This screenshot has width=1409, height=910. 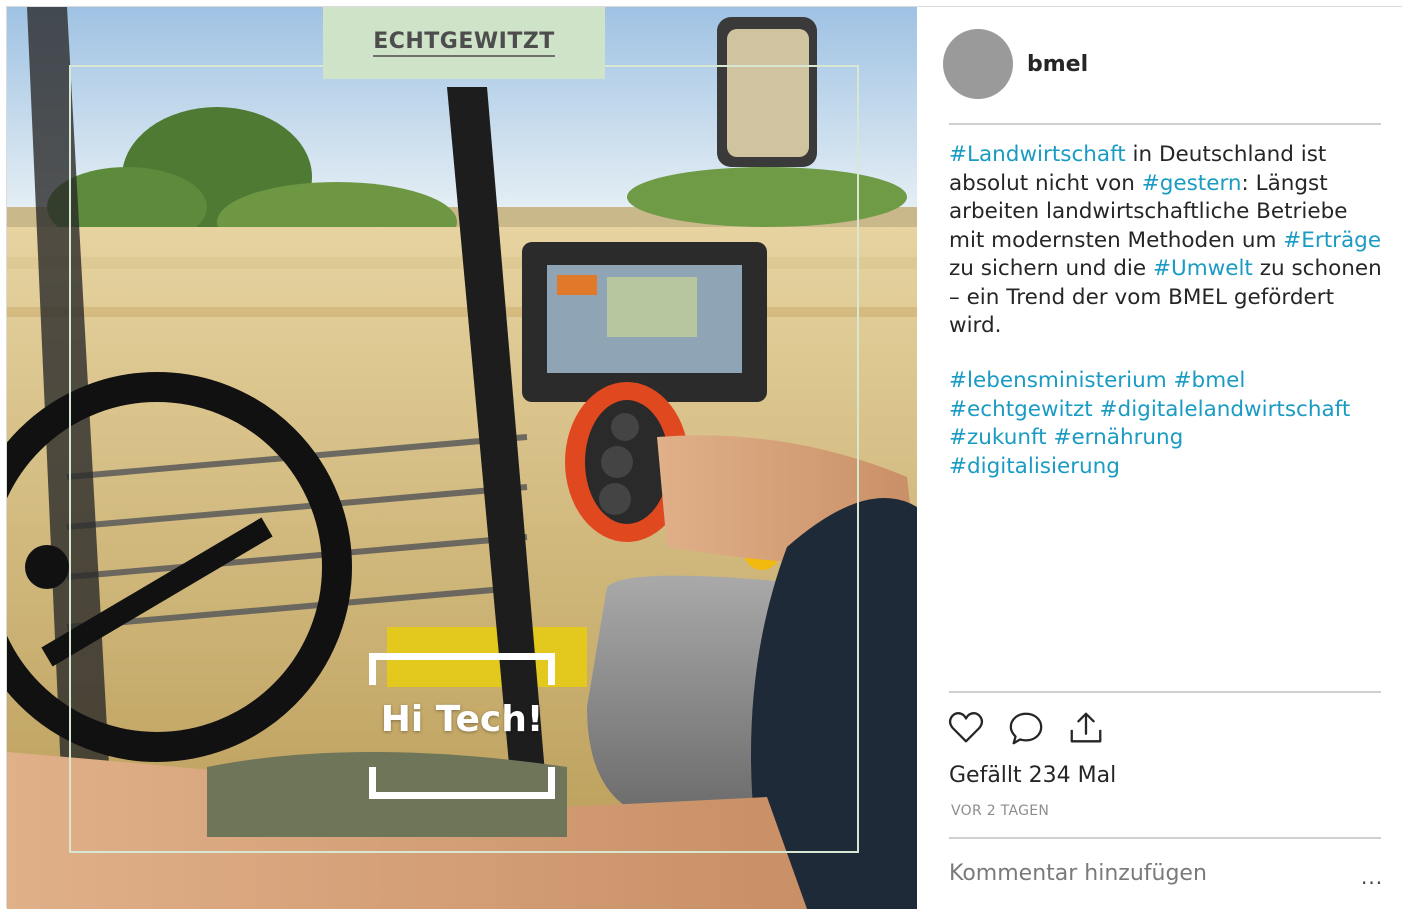 I want to click on hashtag-link: #echtgewitzt, so click(x=1021, y=409).